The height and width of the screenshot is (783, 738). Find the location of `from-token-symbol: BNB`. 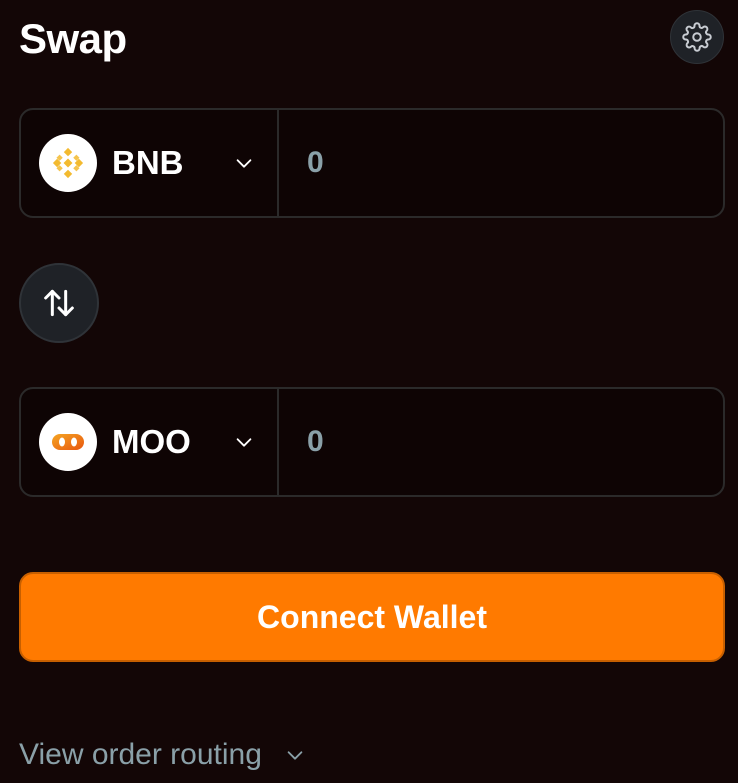

from-token-symbol: BNB is located at coordinates (148, 162).